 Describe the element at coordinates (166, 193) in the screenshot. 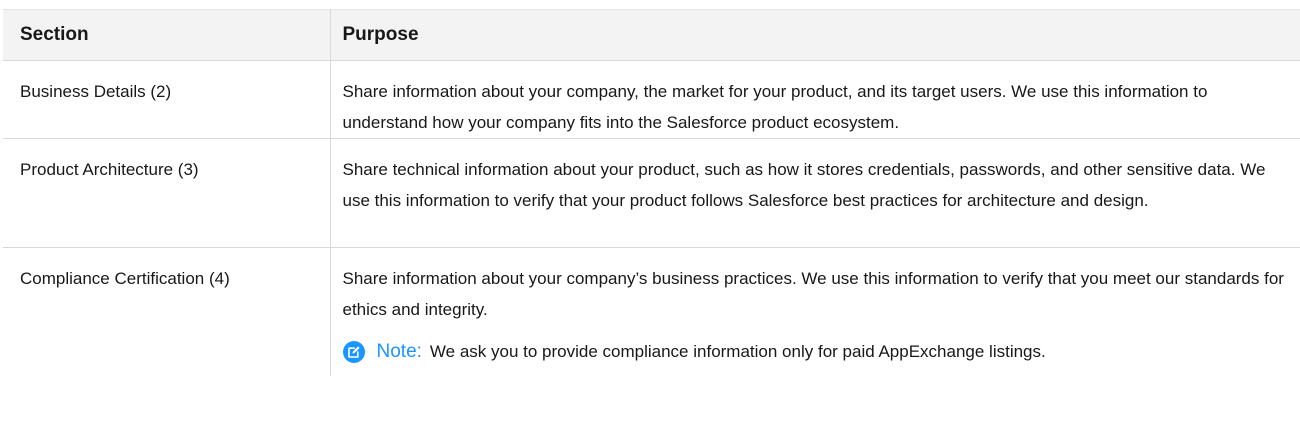

I see `section-cell: Product Architecture (3)` at that location.